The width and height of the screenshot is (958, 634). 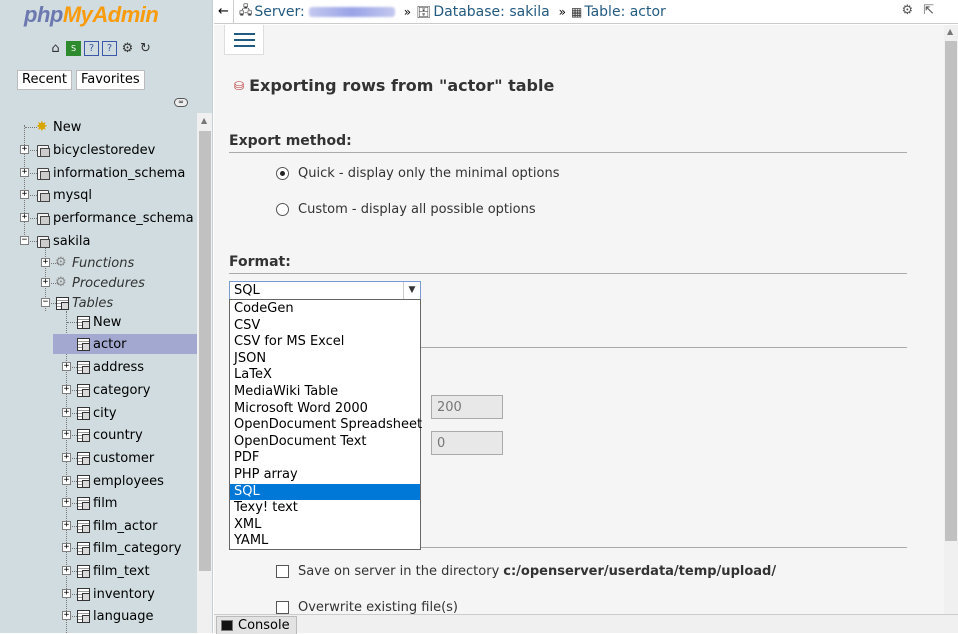 What do you see at coordinates (325, 342) in the screenshot?
I see `format-option: CSV for MS Excel` at bounding box center [325, 342].